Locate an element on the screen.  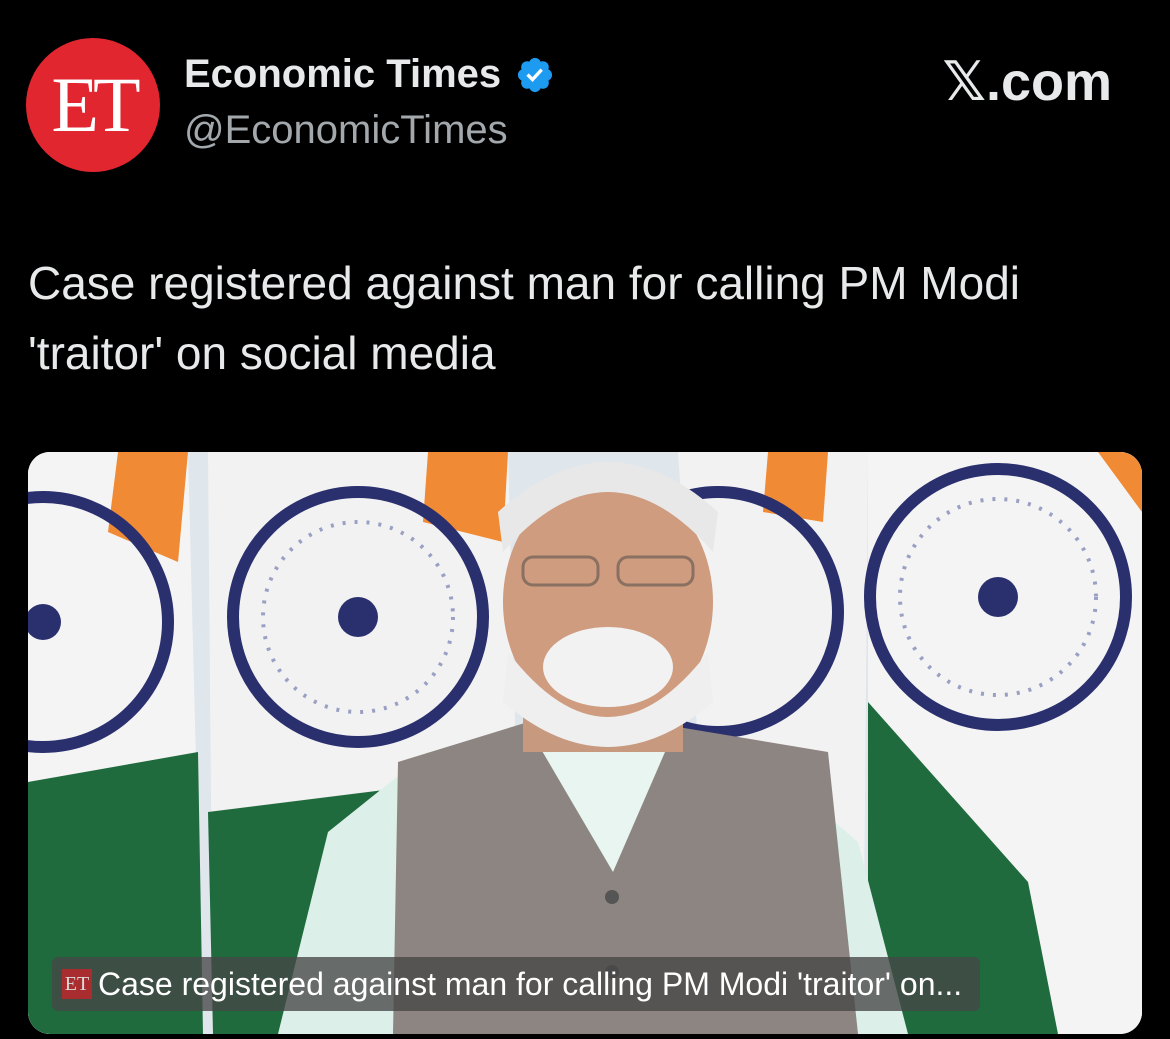
x-com-watermark: 𝕏.com is located at coordinates (1027, 82).